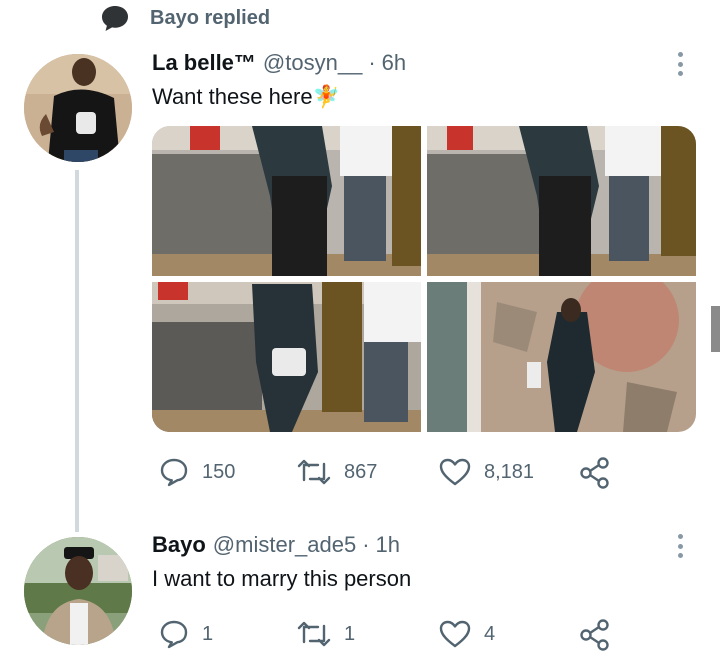 The width and height of the screenshot is (720, 658). What do you see at coordinates (350, 633) in the screenshot?
I see `retweet-count: 1` at bounding box center [350, 633].